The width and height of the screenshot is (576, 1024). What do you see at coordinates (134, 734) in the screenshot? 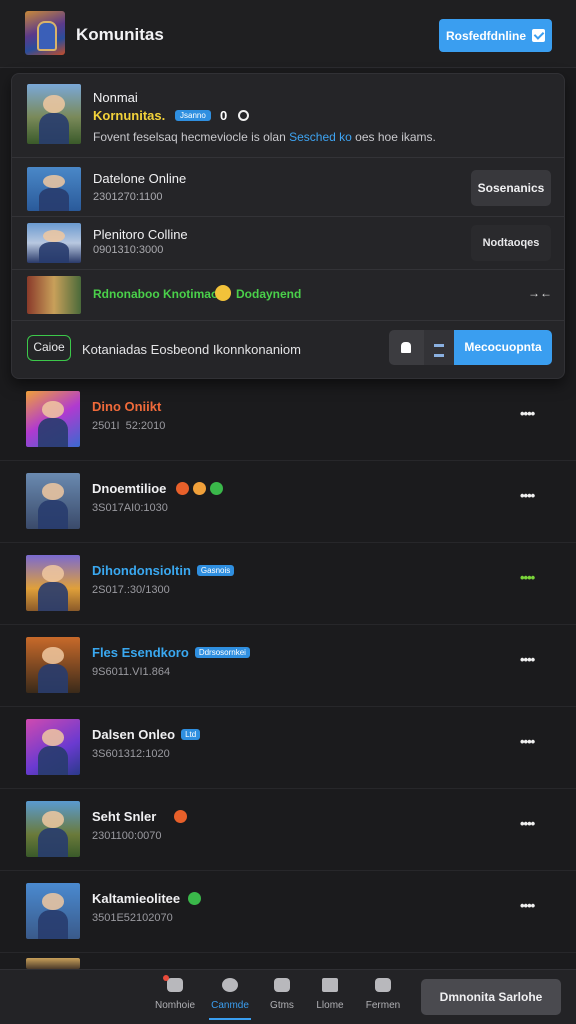
I see `list-item-name-text: Dalsen Onleo` at bounding box center [134, 734].